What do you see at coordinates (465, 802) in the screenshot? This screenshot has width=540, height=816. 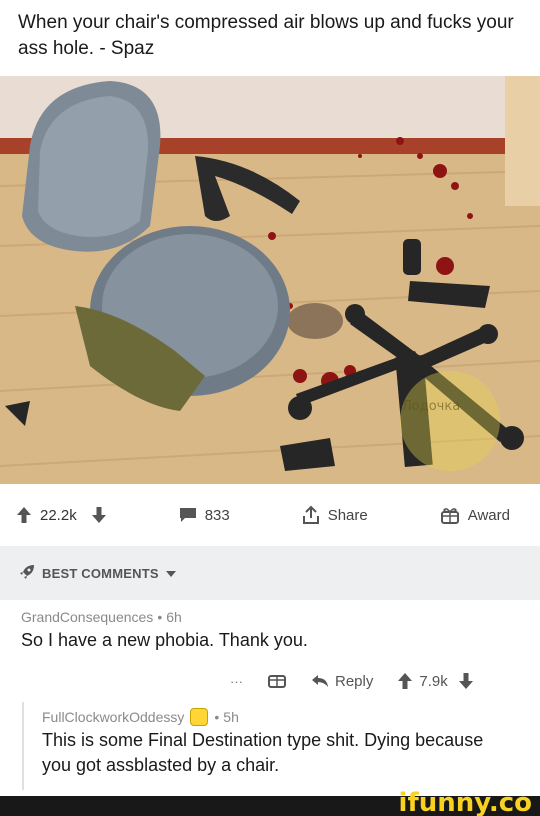 I see `ifunny-logo: ifunny.co` at bounding box center [465, 802].